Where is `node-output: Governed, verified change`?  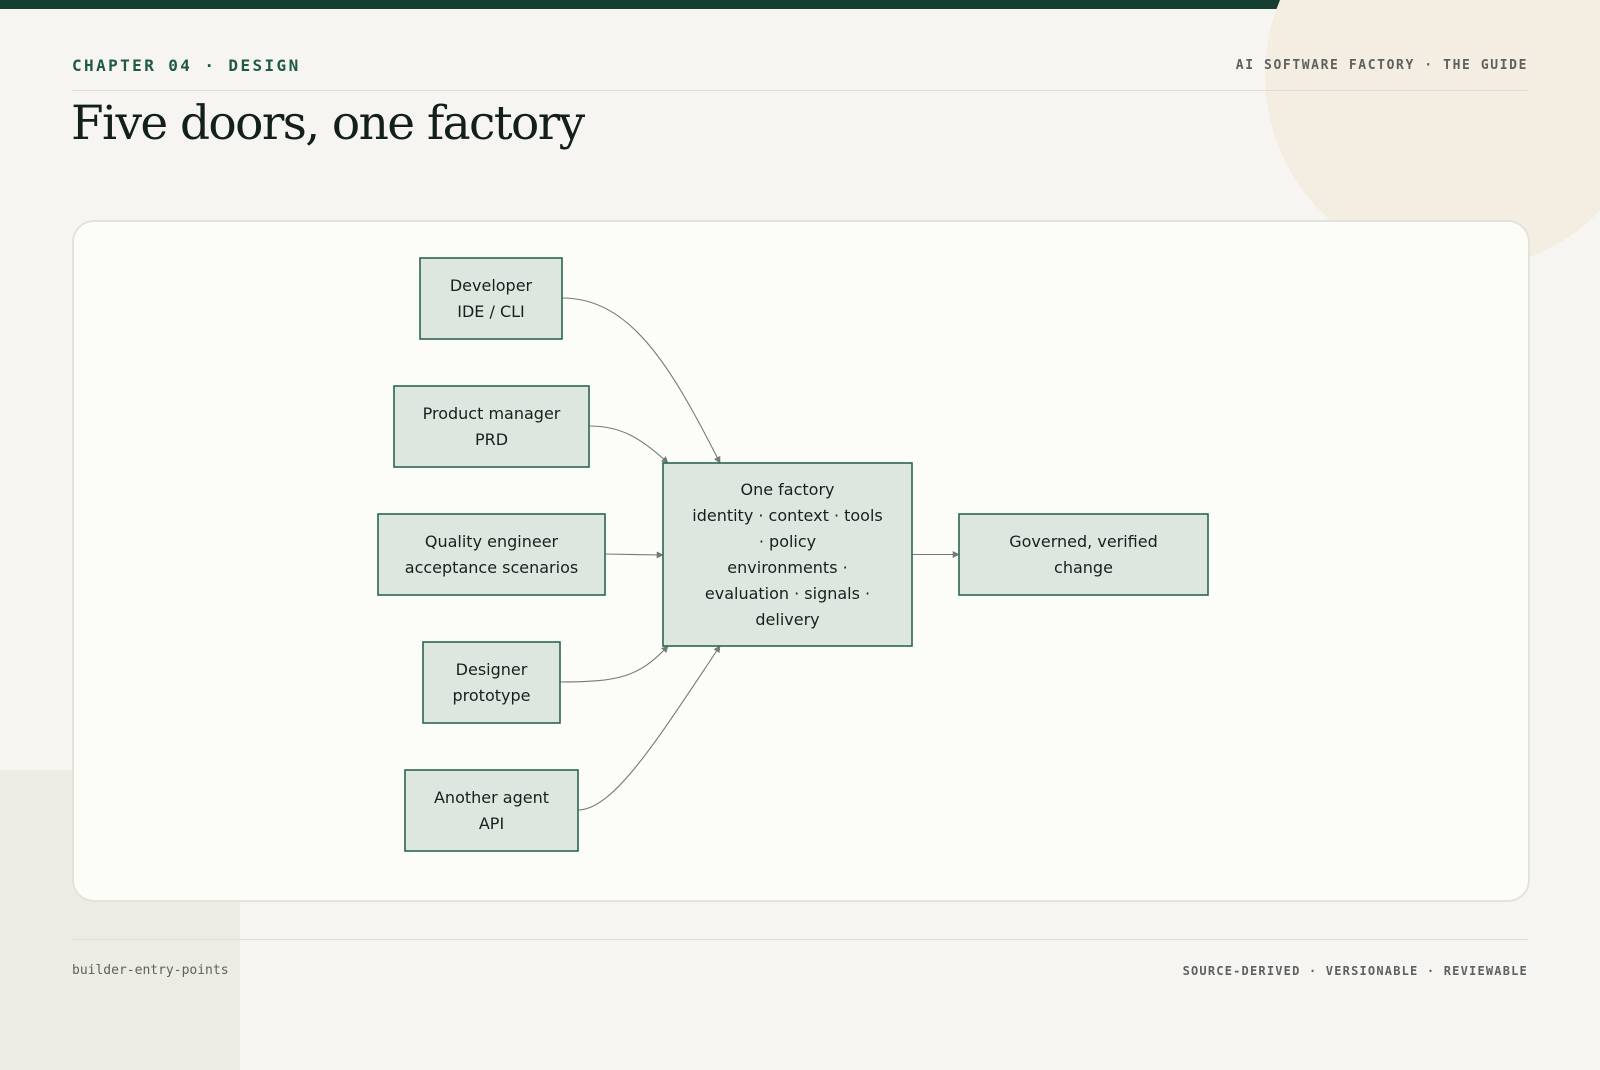 node-output: Governed, verified change is located at coordinates (1083, 554).